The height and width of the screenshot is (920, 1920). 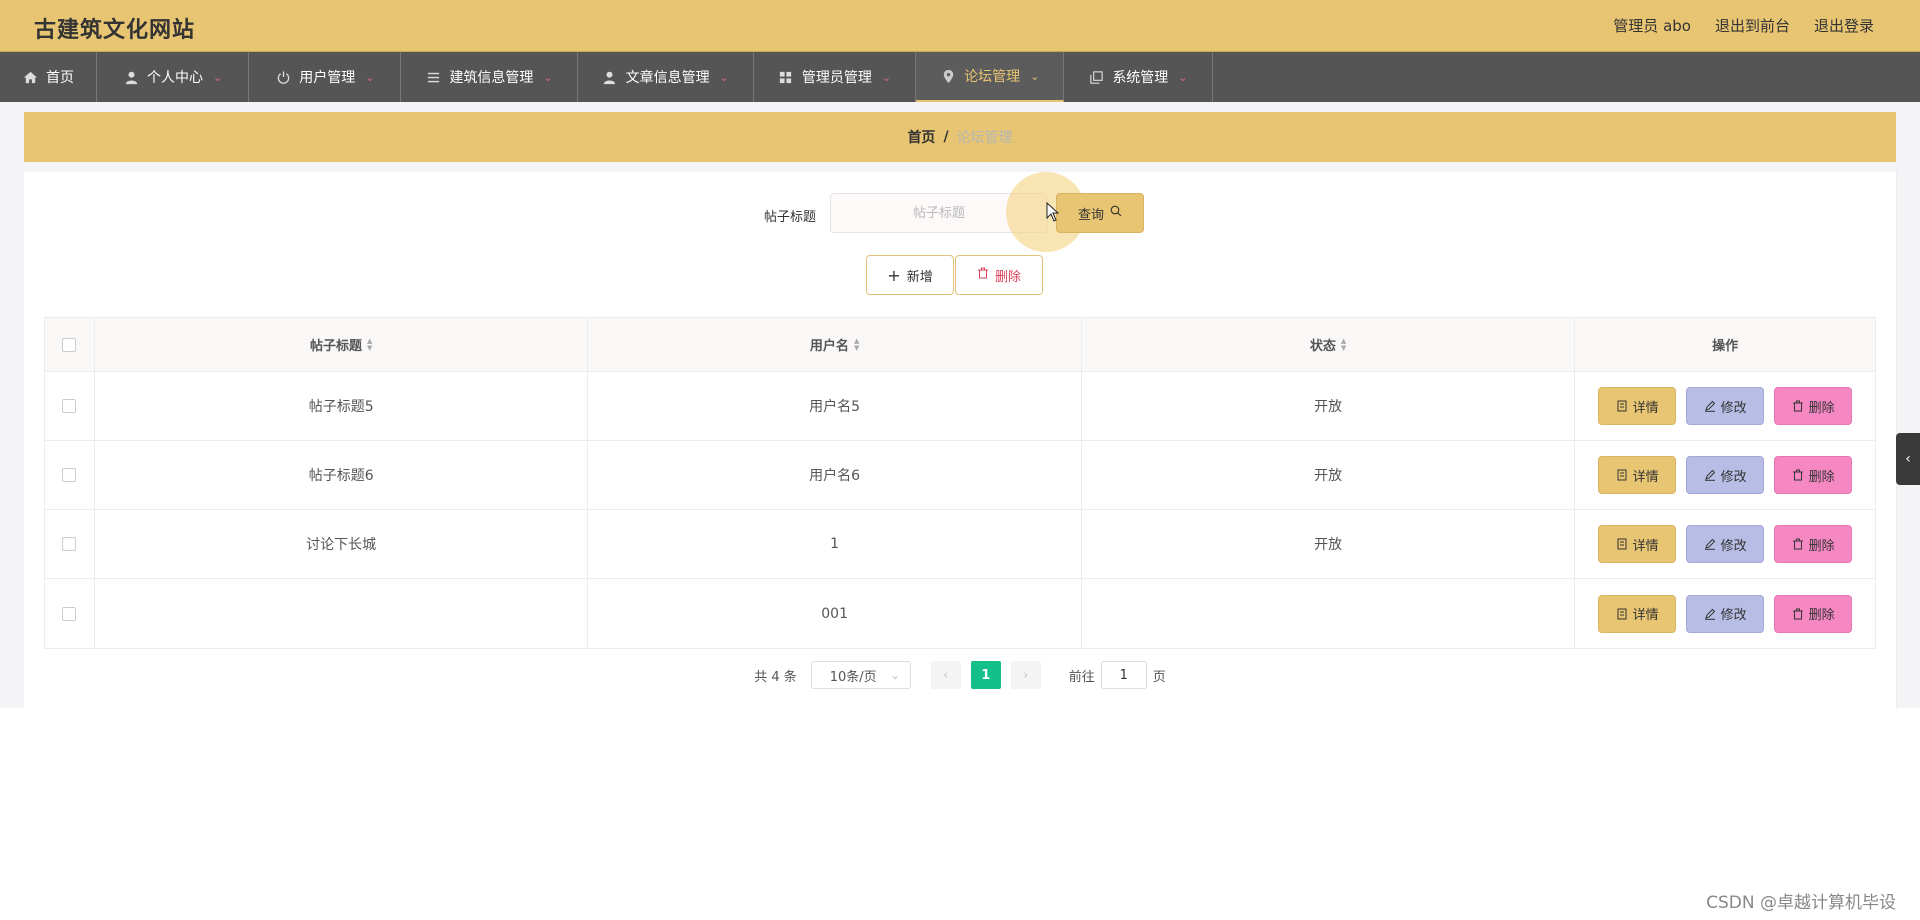 I want to click on trash-icon, so click(x=1797, y=406).